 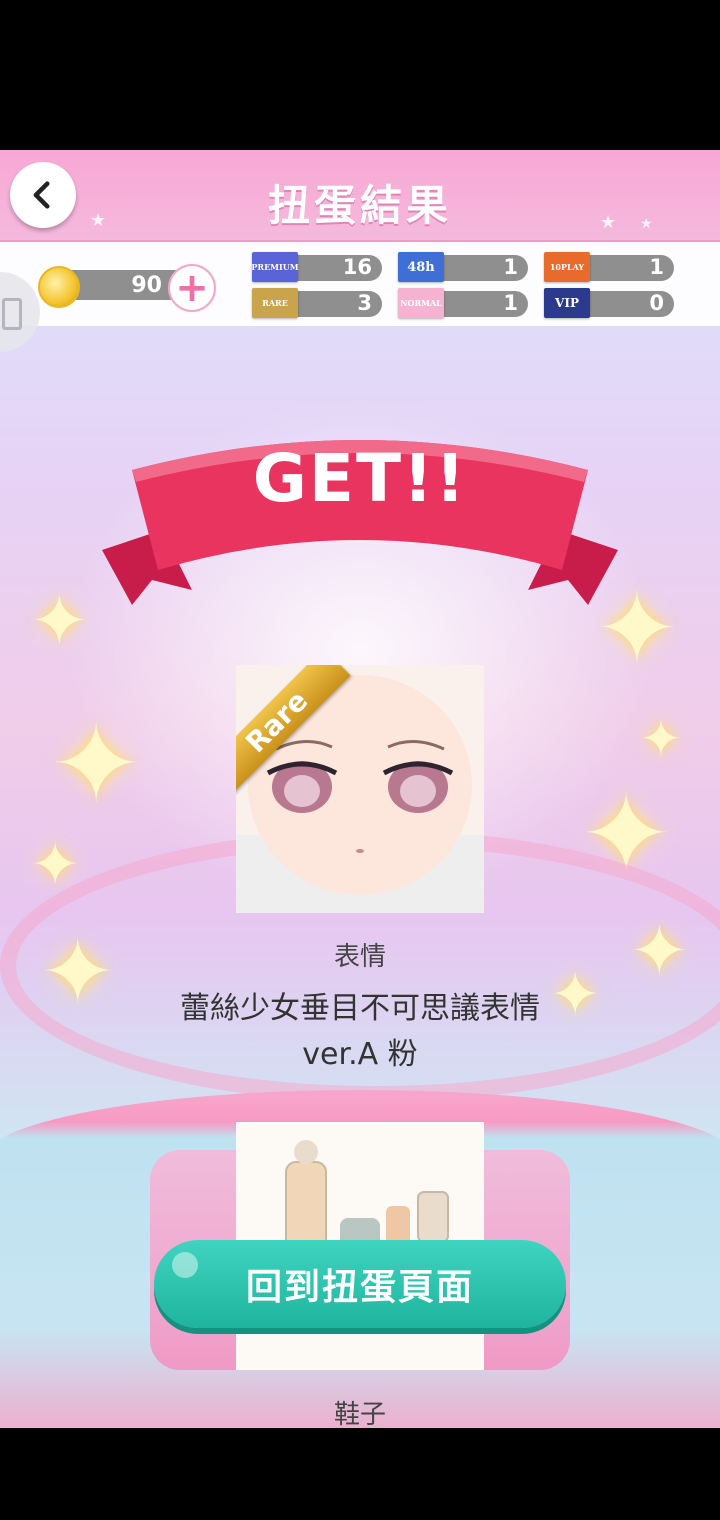 What do you see at coordinates (656, 303) in the screenshot?
I see `ticket-count: 0` at bounding box center [656, 303].